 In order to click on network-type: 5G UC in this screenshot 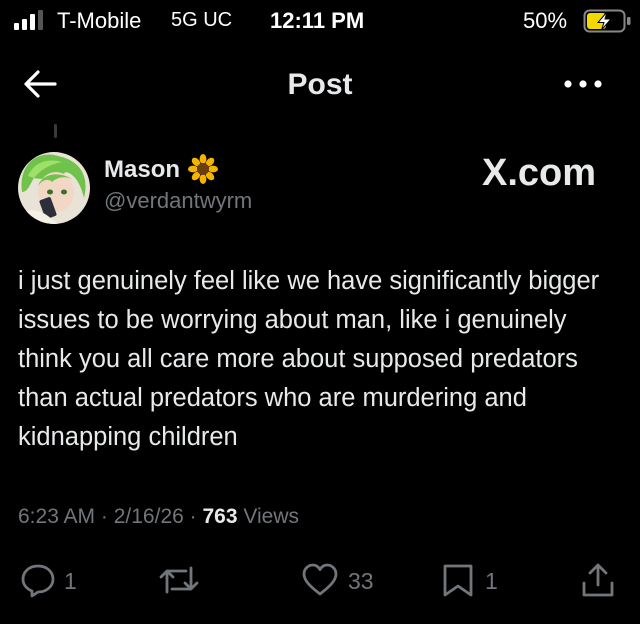, I will do `click(202, 20)`.